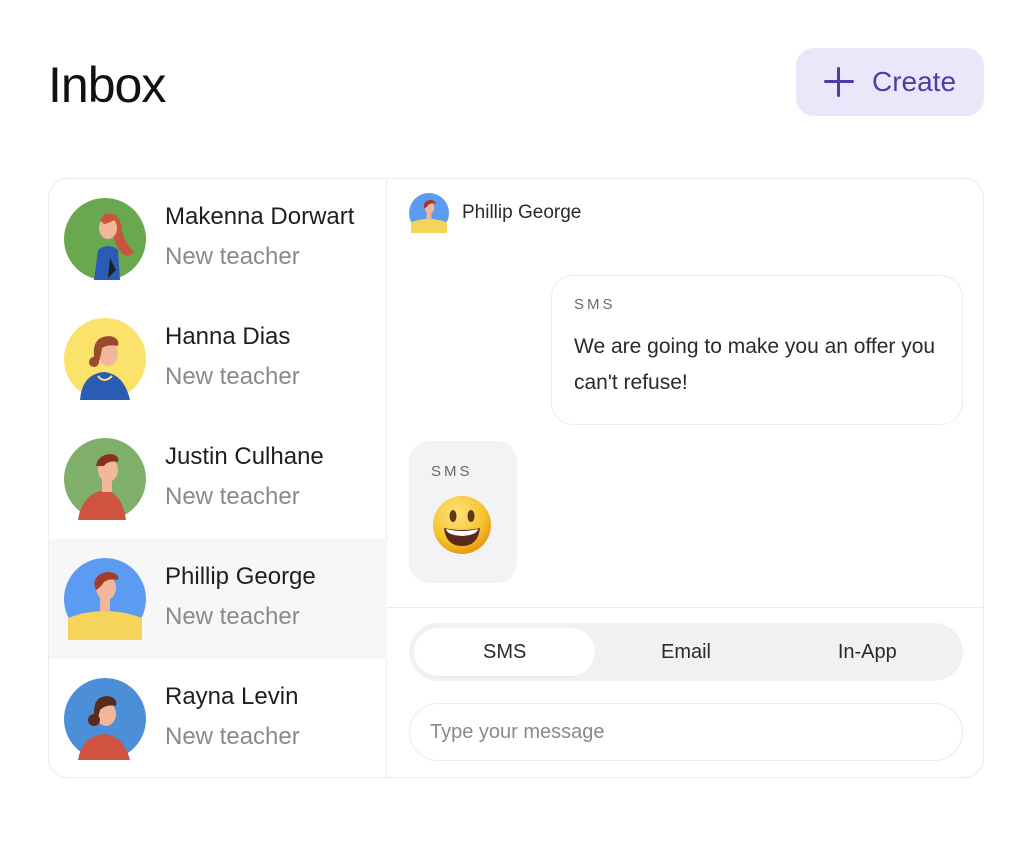  Describe the element at coordinates (522, 212) in the screenshot. I see `conversation-contact-name: Phillip George` at that location.